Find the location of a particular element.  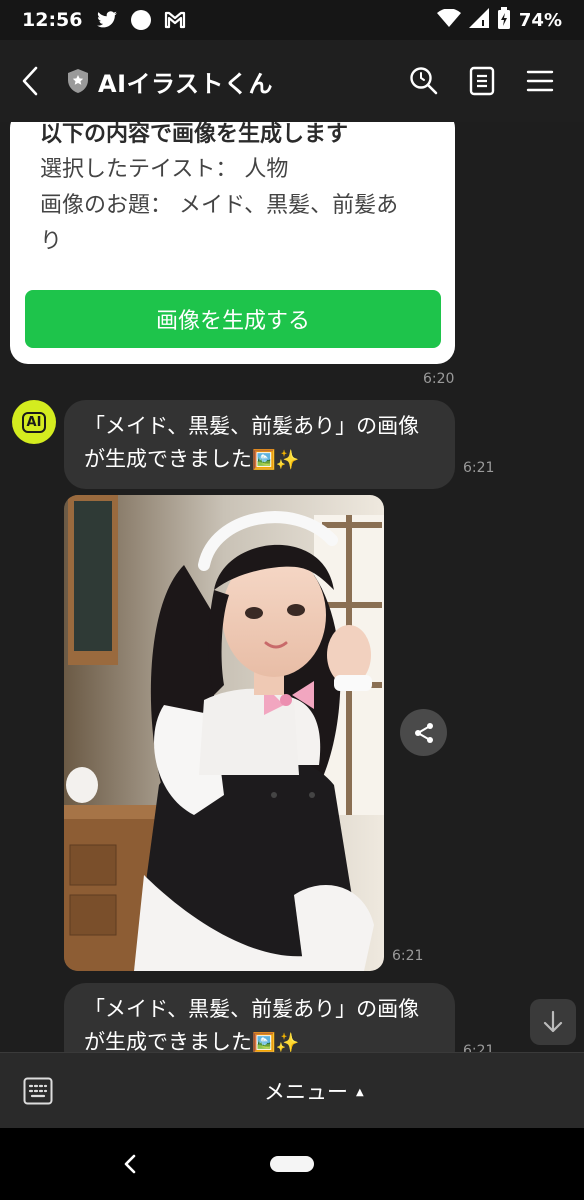

notes-icon is located at coordinates (482, 81).